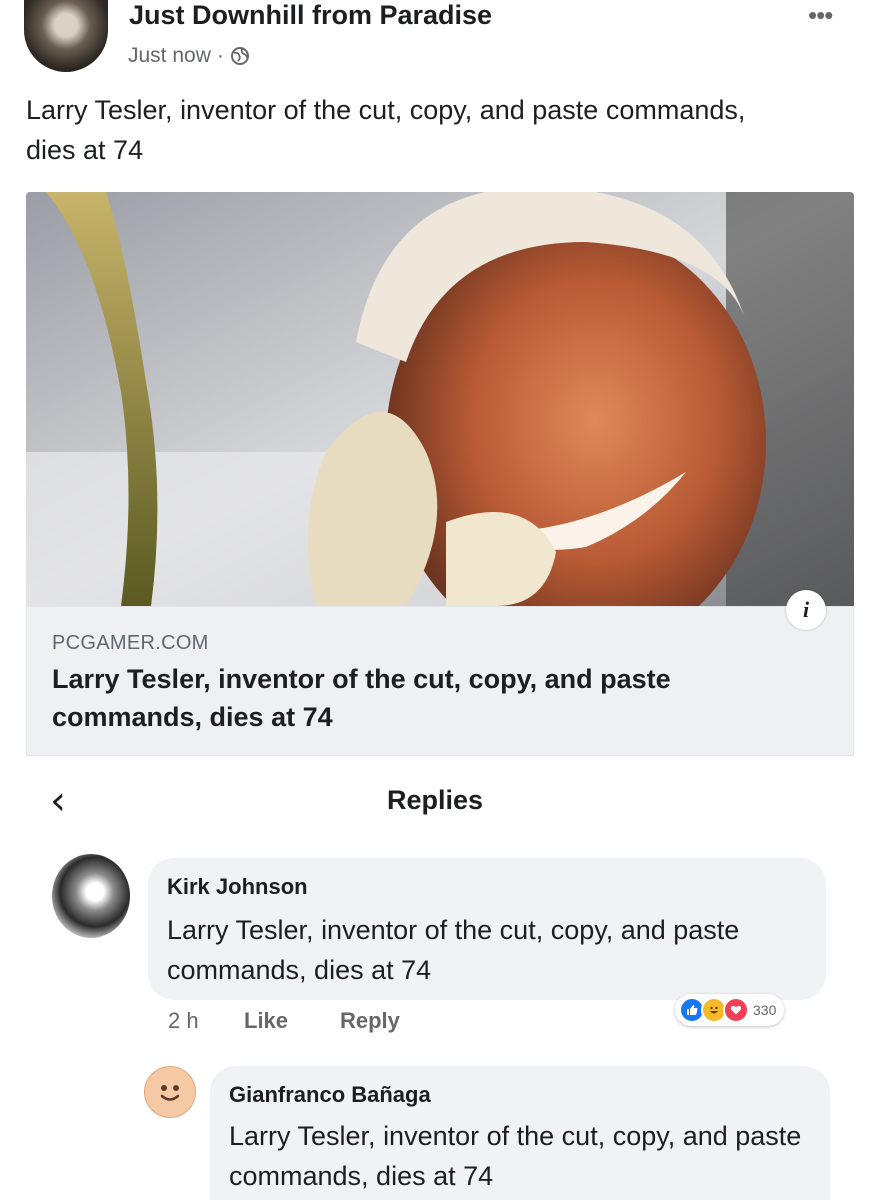 This screenshot has height=1200, width=877. I want to click on page-name-link: Just Downhill from Paradise, so click(310, 15).